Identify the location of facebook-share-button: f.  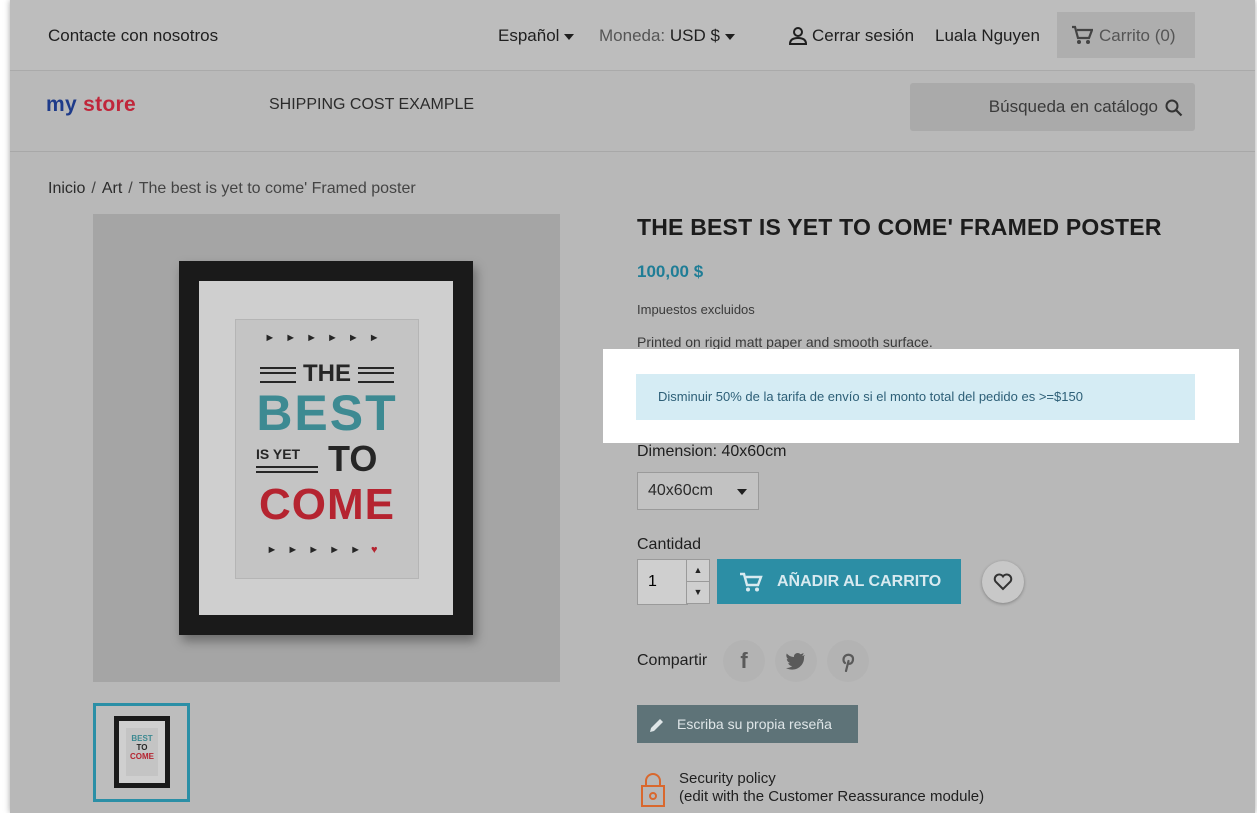
(744, 661).